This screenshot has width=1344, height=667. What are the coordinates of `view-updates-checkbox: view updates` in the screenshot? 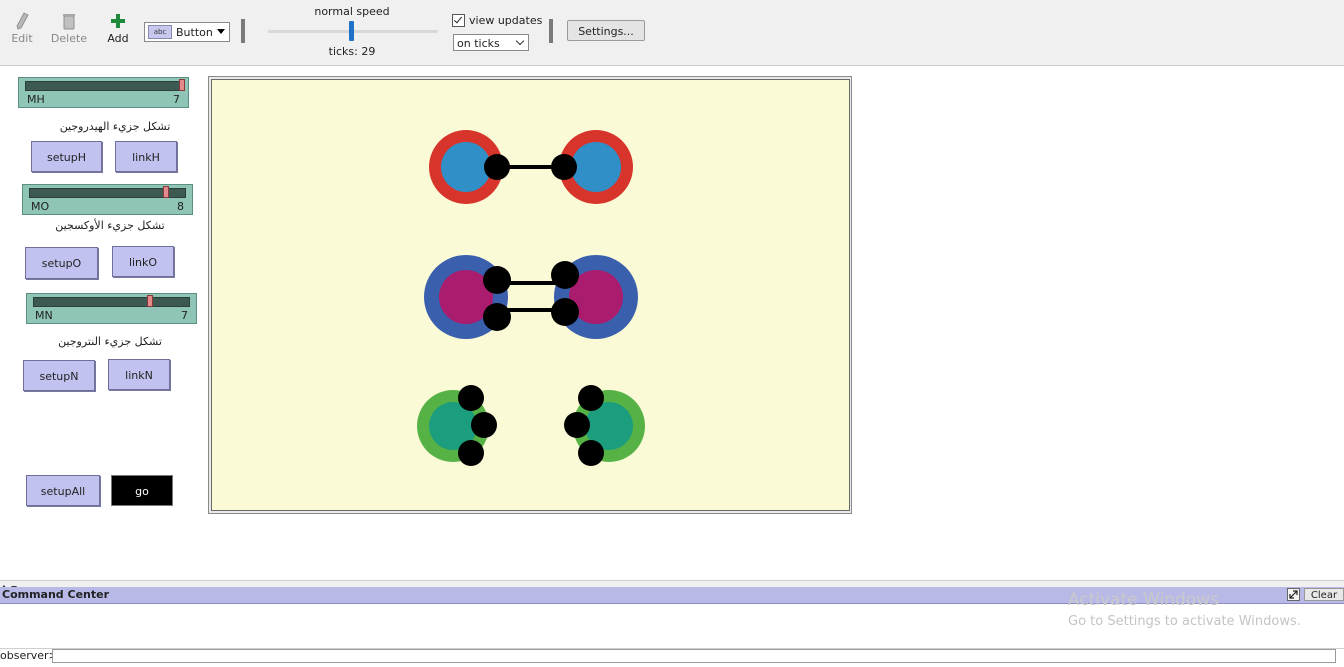 It's located at (497, 20).